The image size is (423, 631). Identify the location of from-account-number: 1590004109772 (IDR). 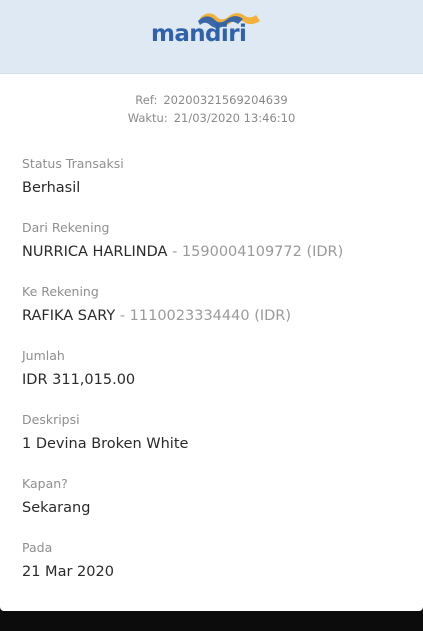
(262, 252).